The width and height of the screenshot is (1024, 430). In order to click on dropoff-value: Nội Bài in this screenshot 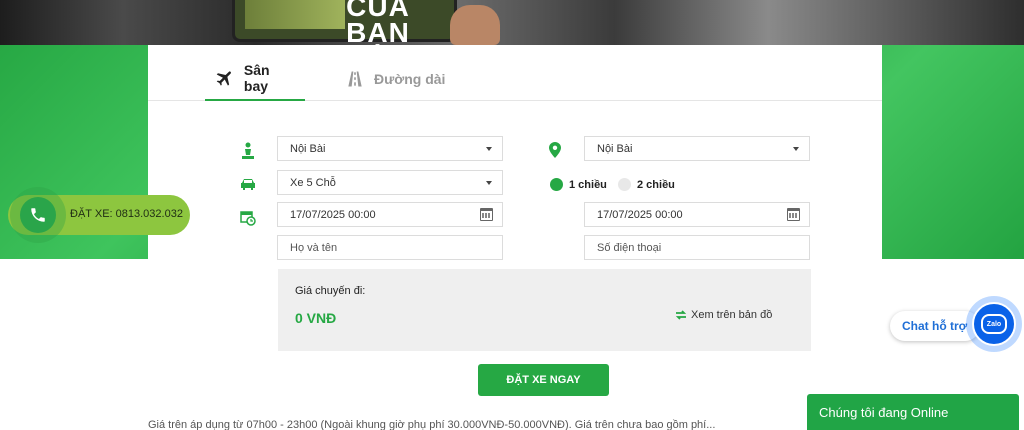, I will do `click(615, 148)`.